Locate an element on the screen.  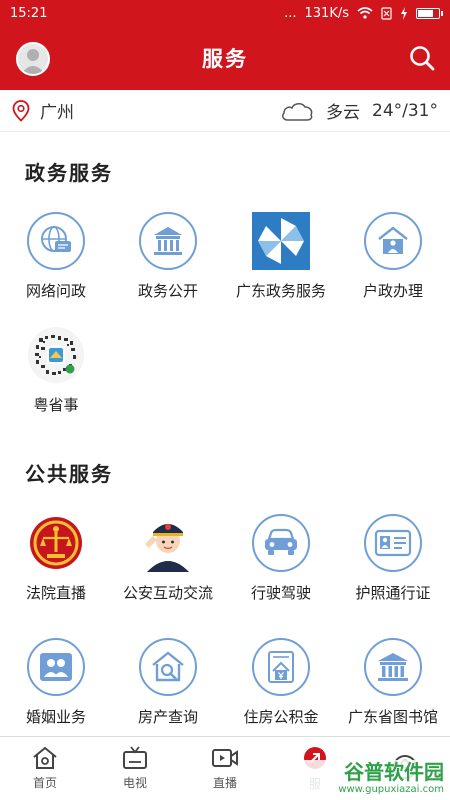
grid-item-label: 房产查询 is located at coordinates (167, 717).